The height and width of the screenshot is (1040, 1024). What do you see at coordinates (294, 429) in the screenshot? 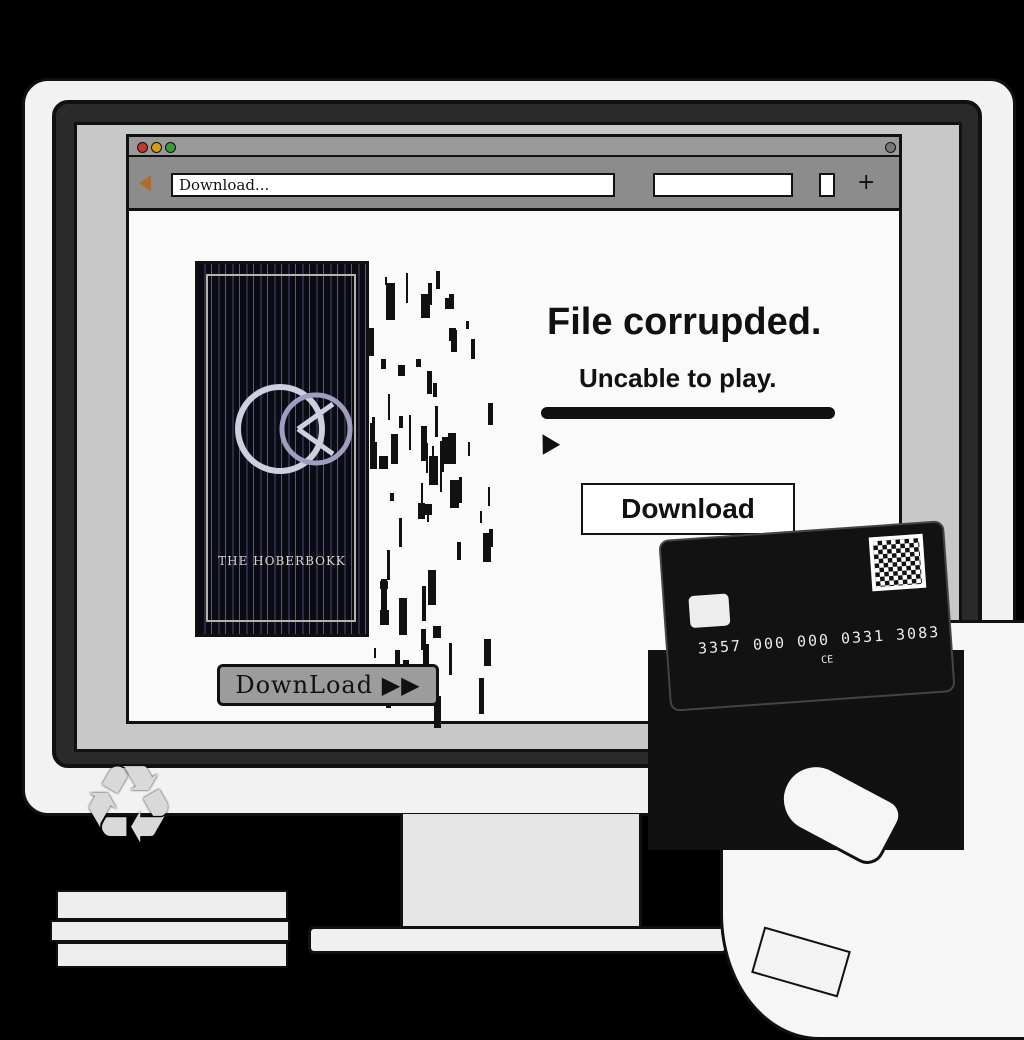
I see `cover-emblem` at bounding box center [294, 429].